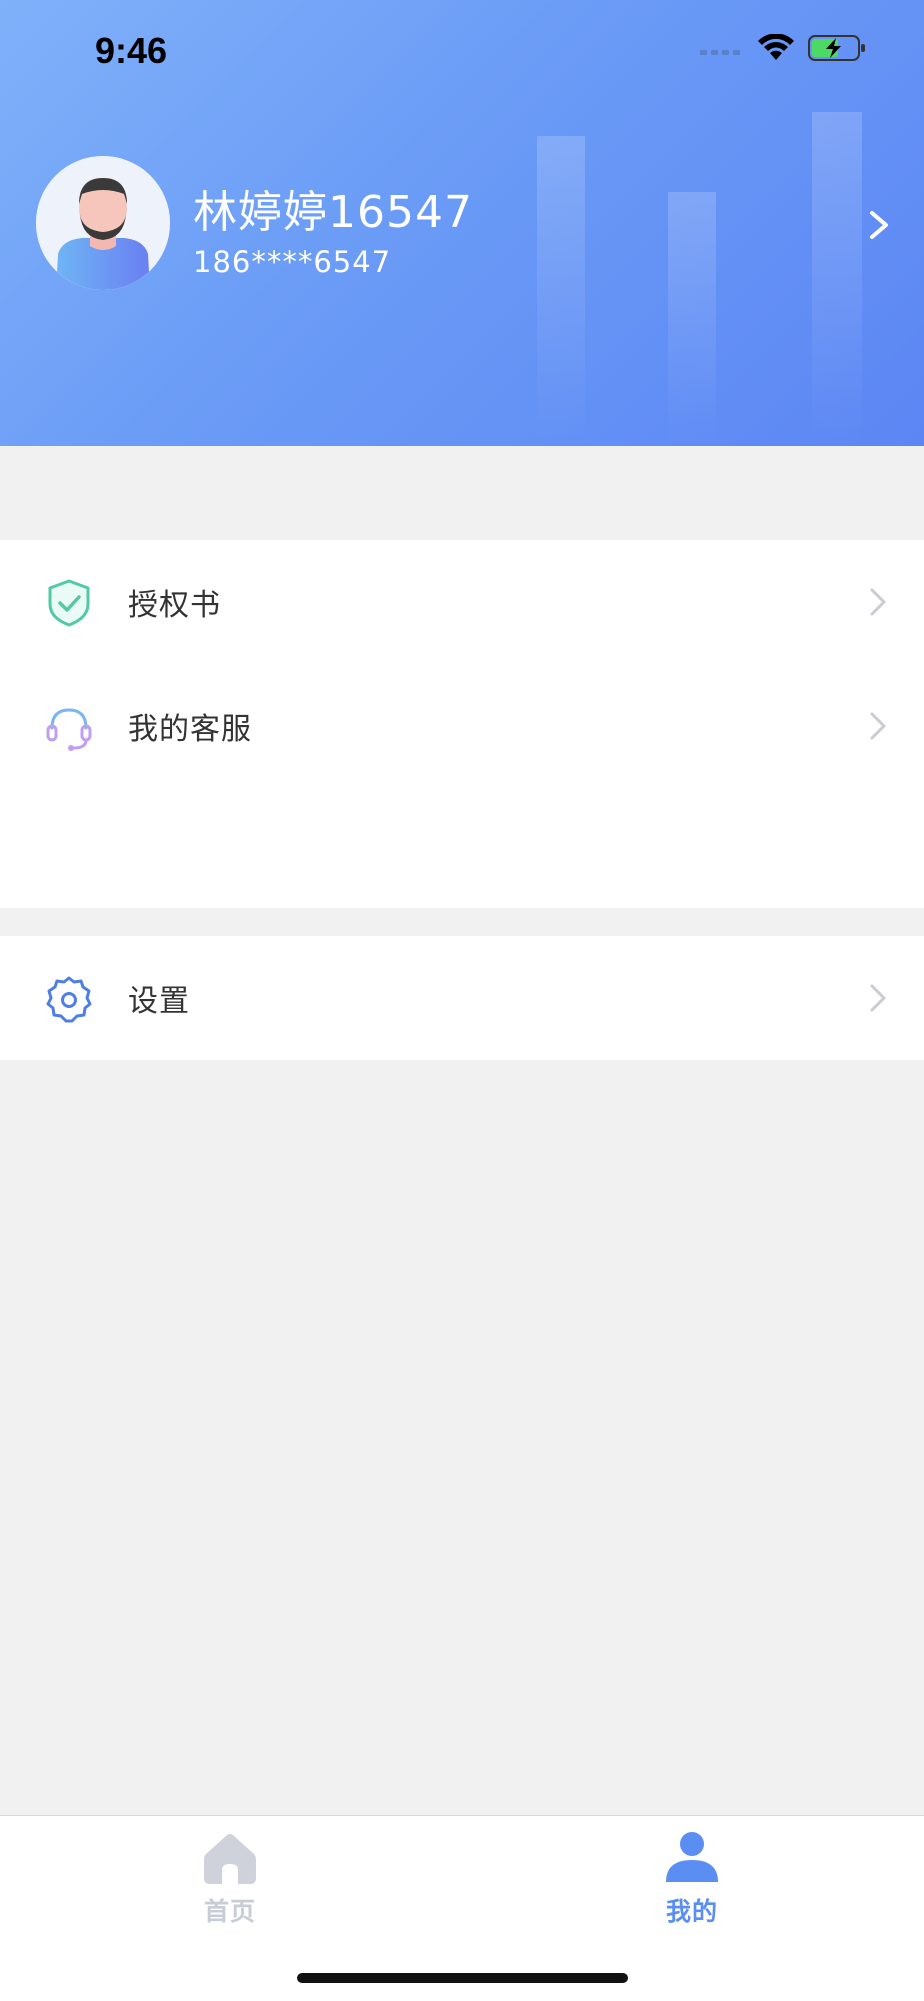 The width and height of the screenshot is (924, 2001). What do you see at coordinates (691, 1911) in the screenshot?
I see `tab-label-mine: 我的` at bounding box center [691, 1911].